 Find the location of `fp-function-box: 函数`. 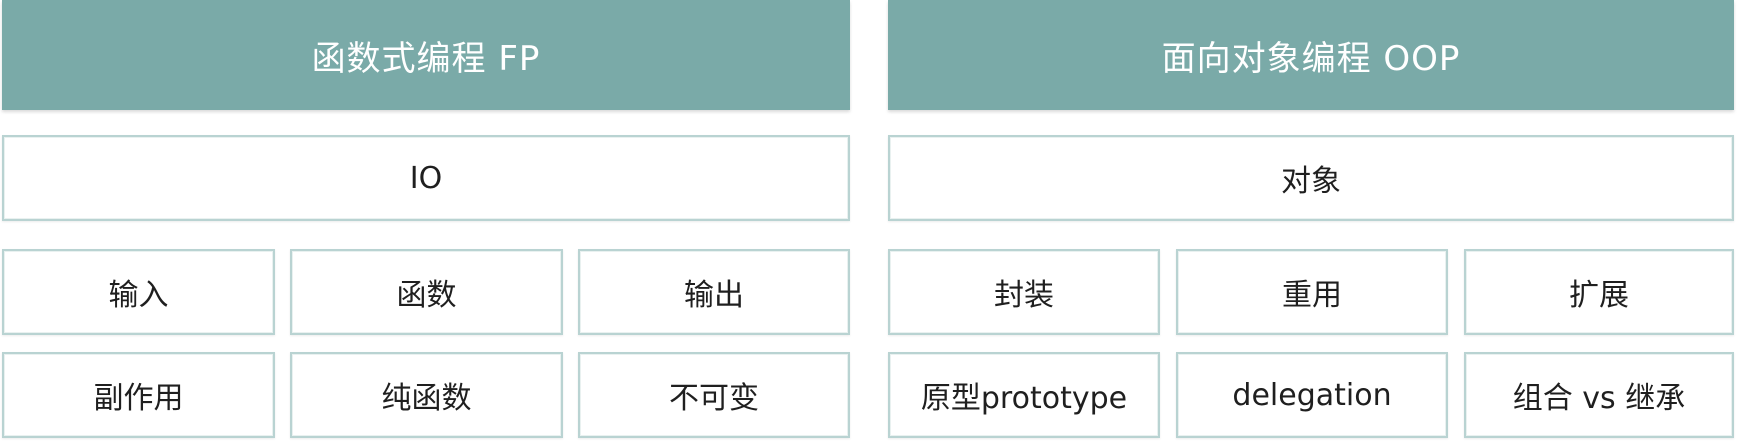

fp-function-box: 函数 is located at coordinates (426, 292).